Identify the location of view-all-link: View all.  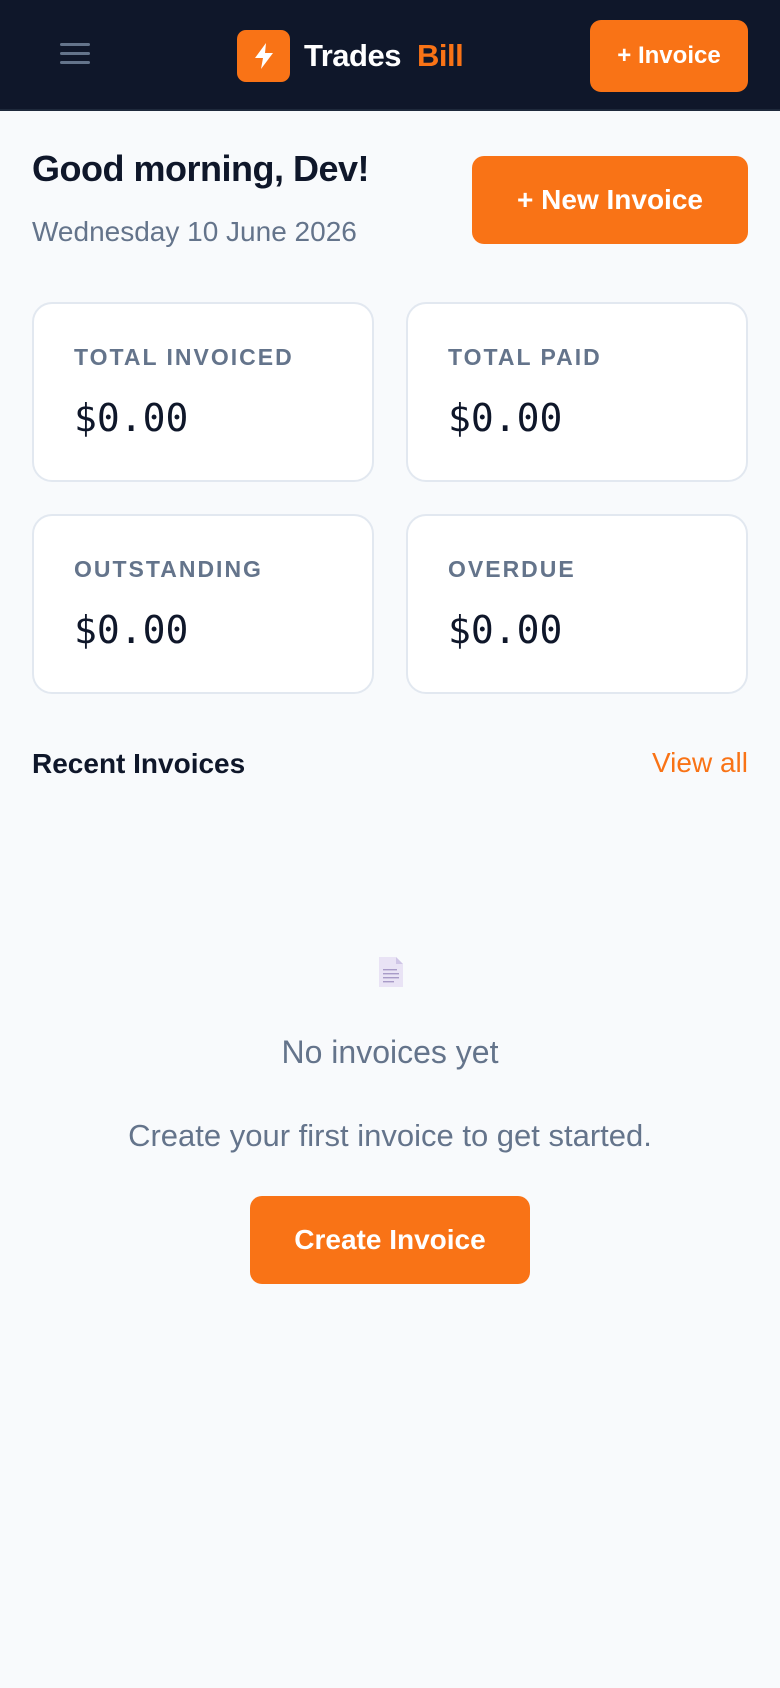
(700, 763).